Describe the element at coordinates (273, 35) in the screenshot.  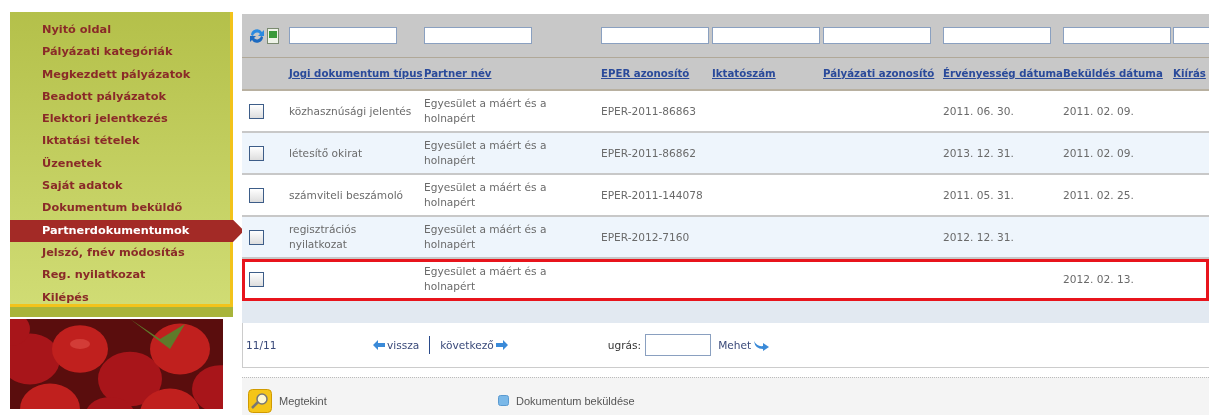
I see `spreadsheet-icon` at that location.